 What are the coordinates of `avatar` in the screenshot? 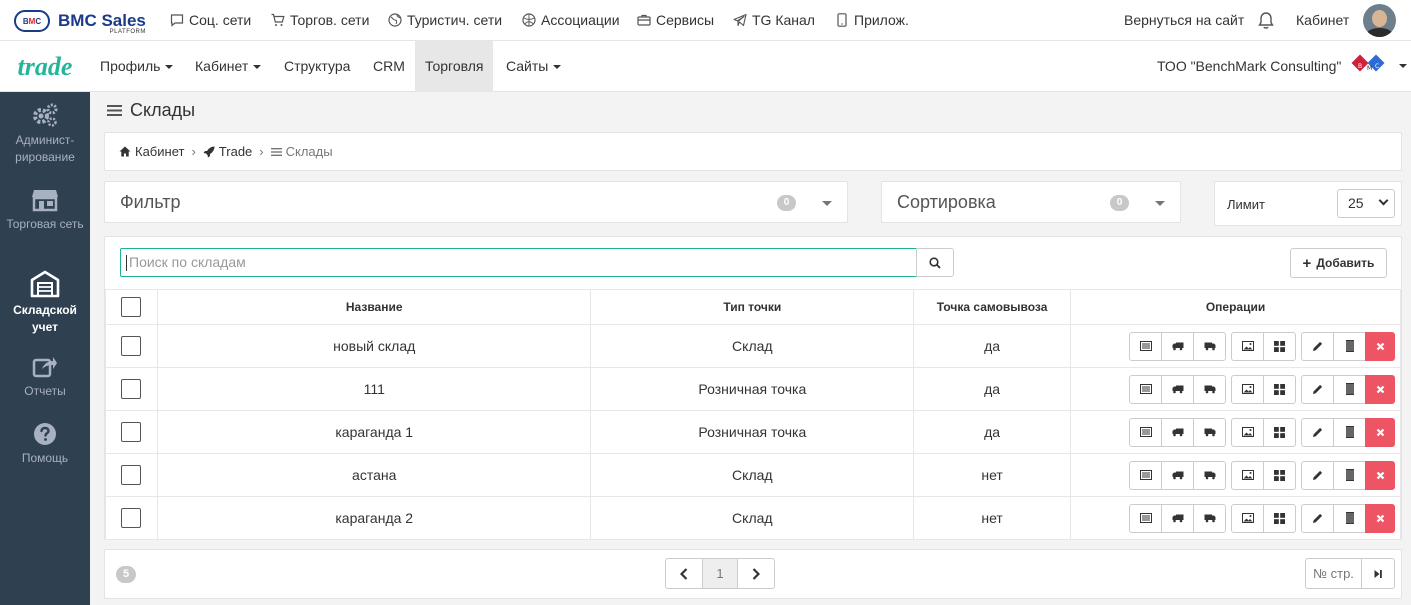 It's located at (1379, 20).